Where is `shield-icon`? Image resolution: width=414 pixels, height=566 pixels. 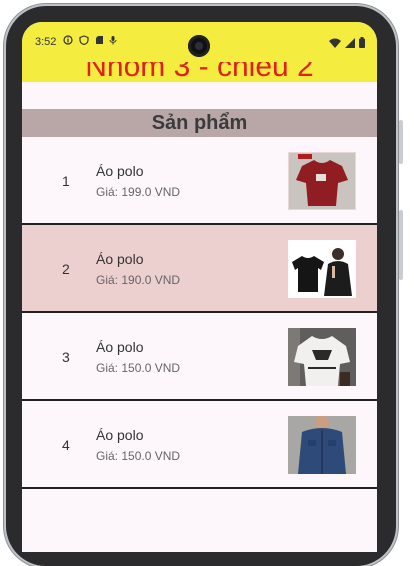
shield-icon is located at coordinates (84, 40).